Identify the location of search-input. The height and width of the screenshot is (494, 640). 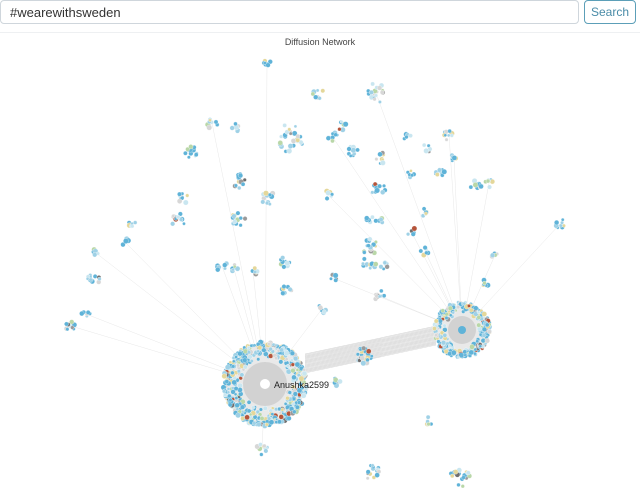
(289, 12).